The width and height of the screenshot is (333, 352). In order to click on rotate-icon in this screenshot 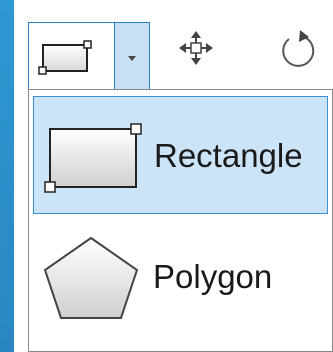, I will do `click(298, 48)`.